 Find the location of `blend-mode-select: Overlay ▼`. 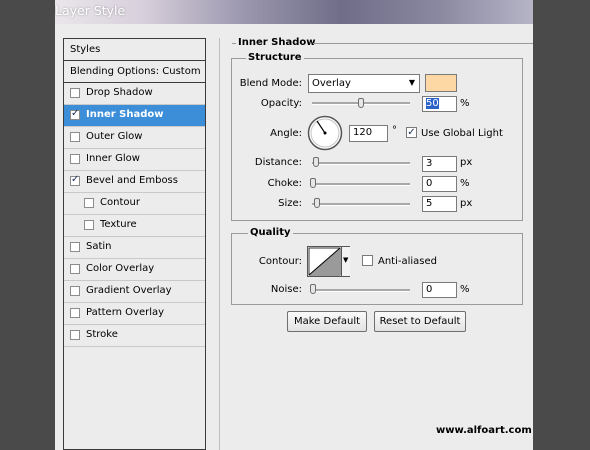

blend-mode-select: Overlay ▼ is located at coordinates (364, 83).